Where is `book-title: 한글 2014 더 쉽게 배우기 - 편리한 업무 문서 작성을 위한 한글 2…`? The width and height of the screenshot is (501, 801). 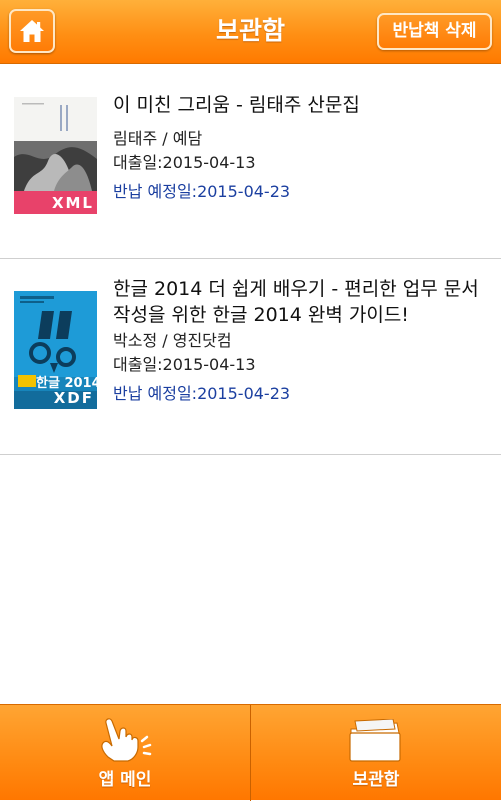
book-title: 한글 2014 더 쉽게 배우기 - 편리한 업무 문서 작성을 위한 한글 2… is located at coordinates (296, 302).